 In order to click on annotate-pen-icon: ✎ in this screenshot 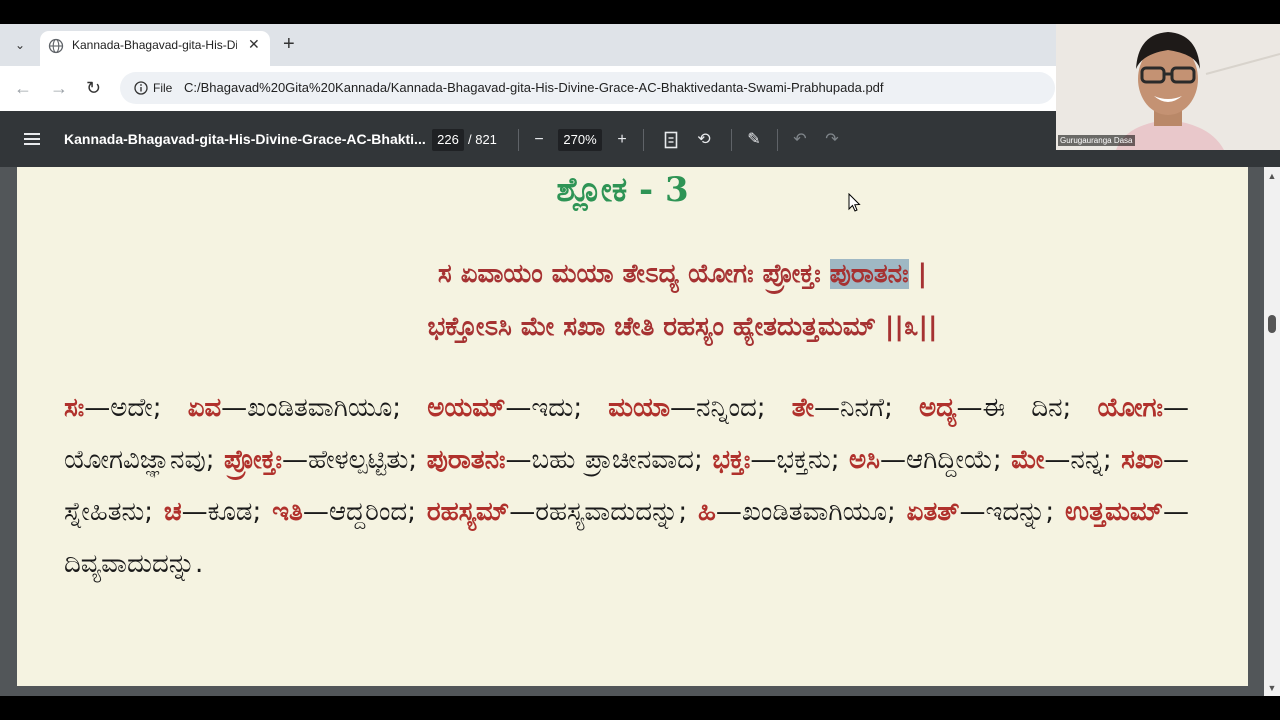, I will do `click(754, 140)`.